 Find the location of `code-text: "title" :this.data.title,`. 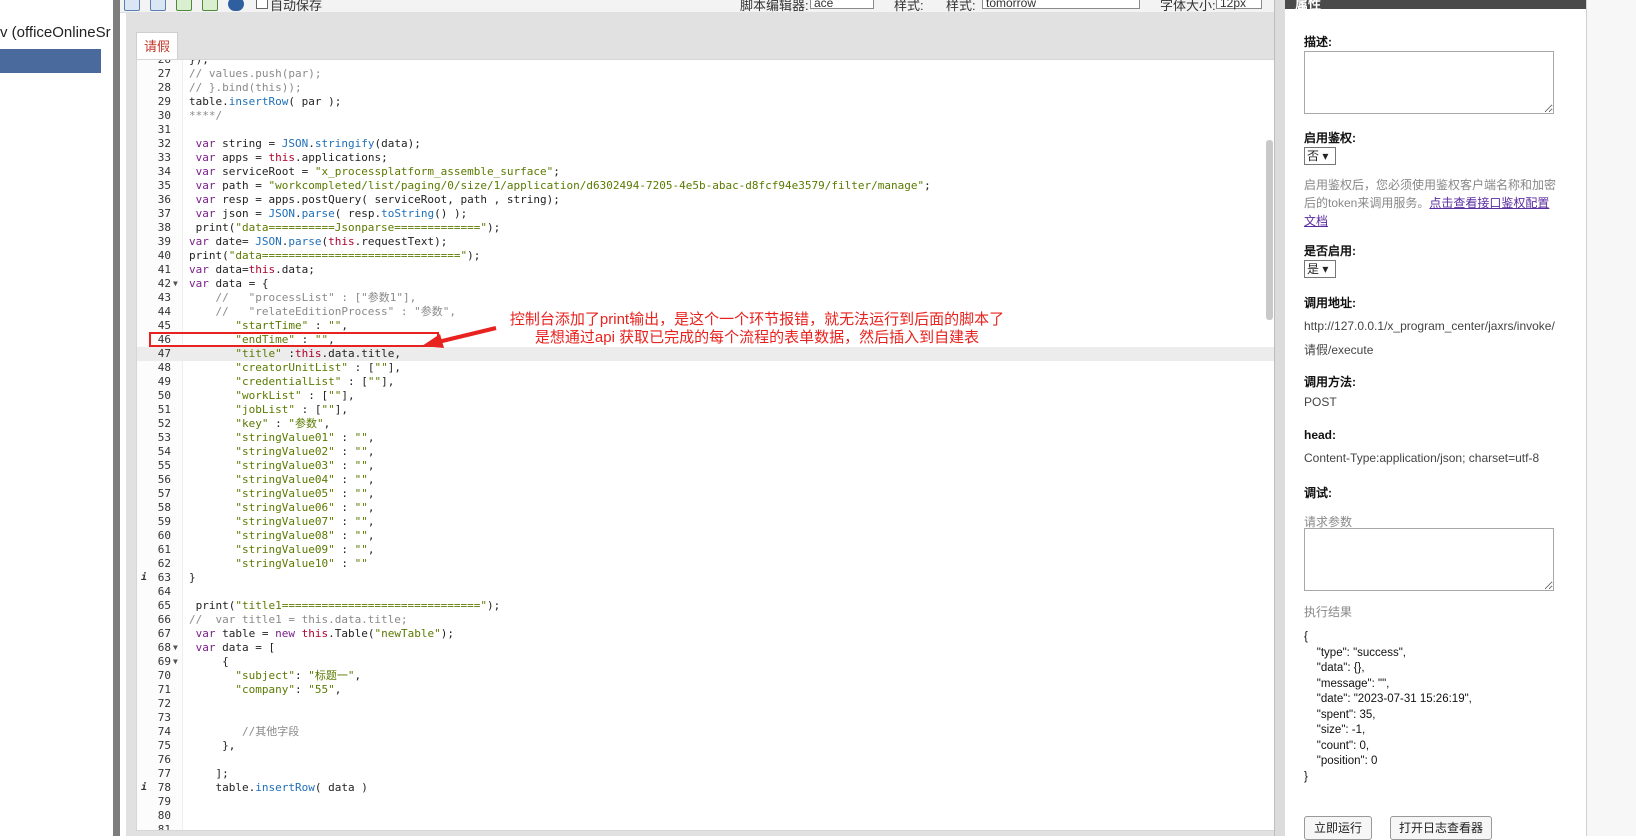

code-text: "title" :this.data.title, is located at coordinates (295, 354).